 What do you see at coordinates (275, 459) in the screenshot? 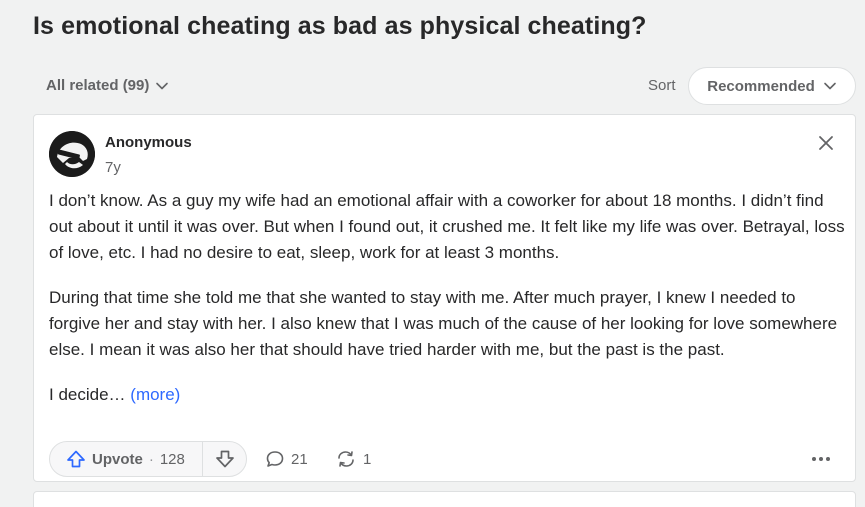
I see `comment-icon` at bounding box center [275, 459].